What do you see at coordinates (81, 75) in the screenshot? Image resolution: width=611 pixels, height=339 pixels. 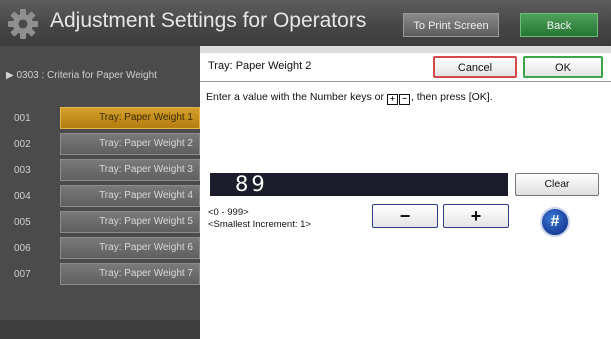 I see `breadcrumb: ▶ 0303 : Criteria for Paper Weight` at bounding box center [81, 75].